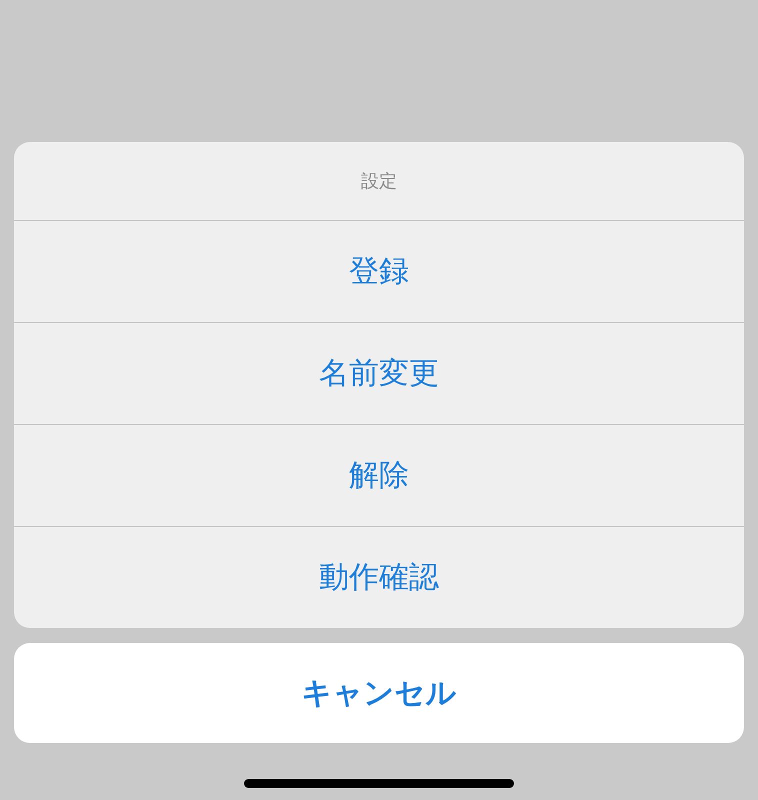 Image resolution: width=758 pixels, height=800 pixels. Describe the element at coordinates (379, 577) in the screenshot. I see `action-button: 動作確認` at that location.